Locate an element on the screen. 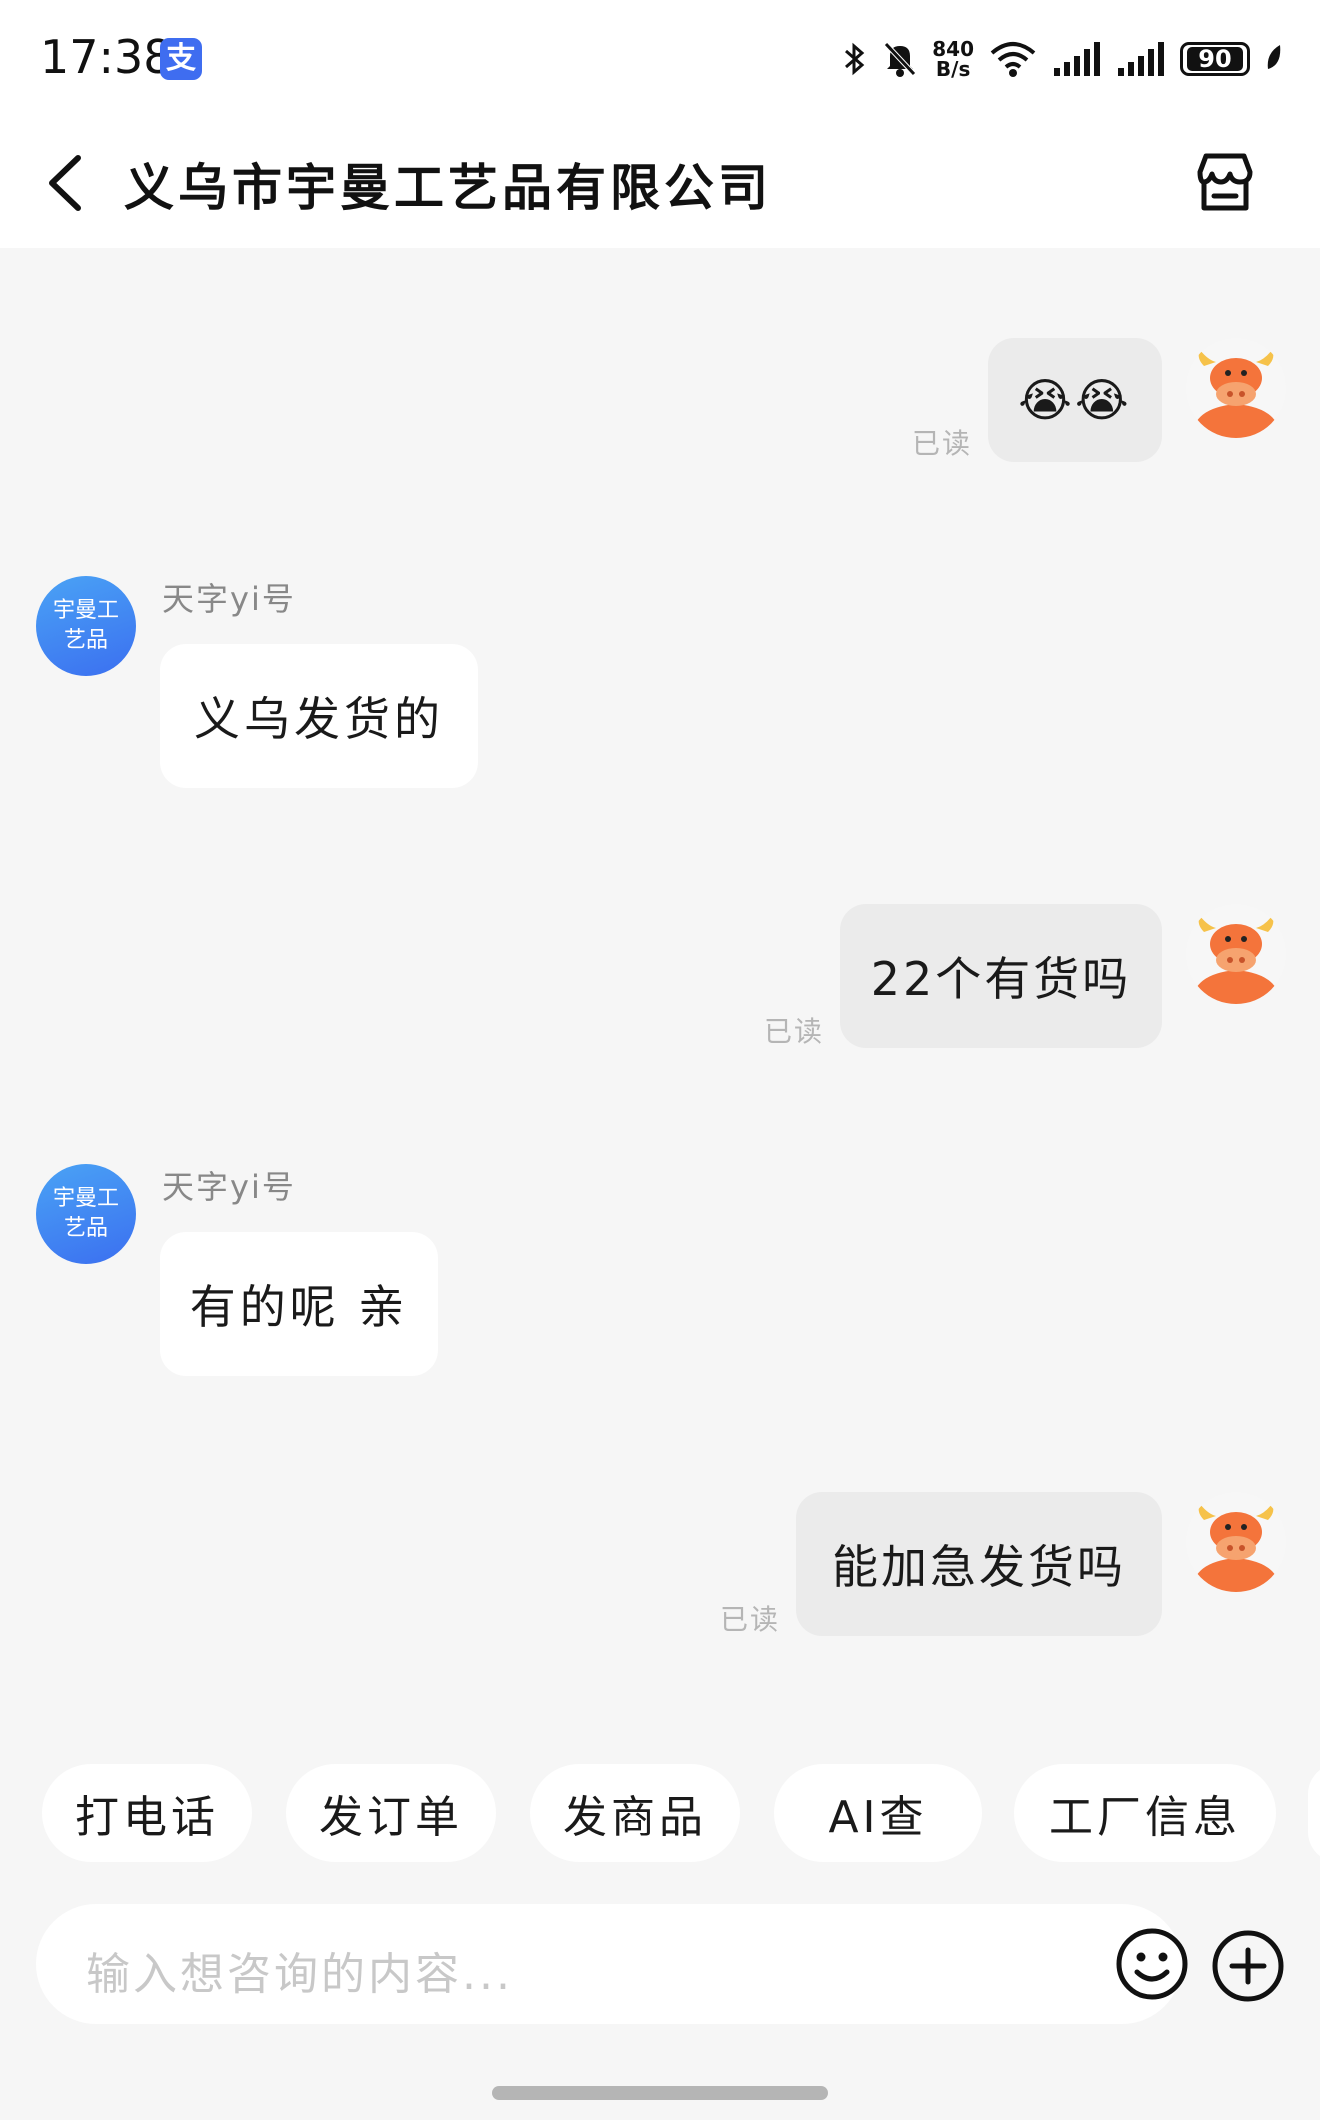 This screenshot has height=2120, width=1320. alipay-notification-icon: 支 is located at coordinates (181, 59).